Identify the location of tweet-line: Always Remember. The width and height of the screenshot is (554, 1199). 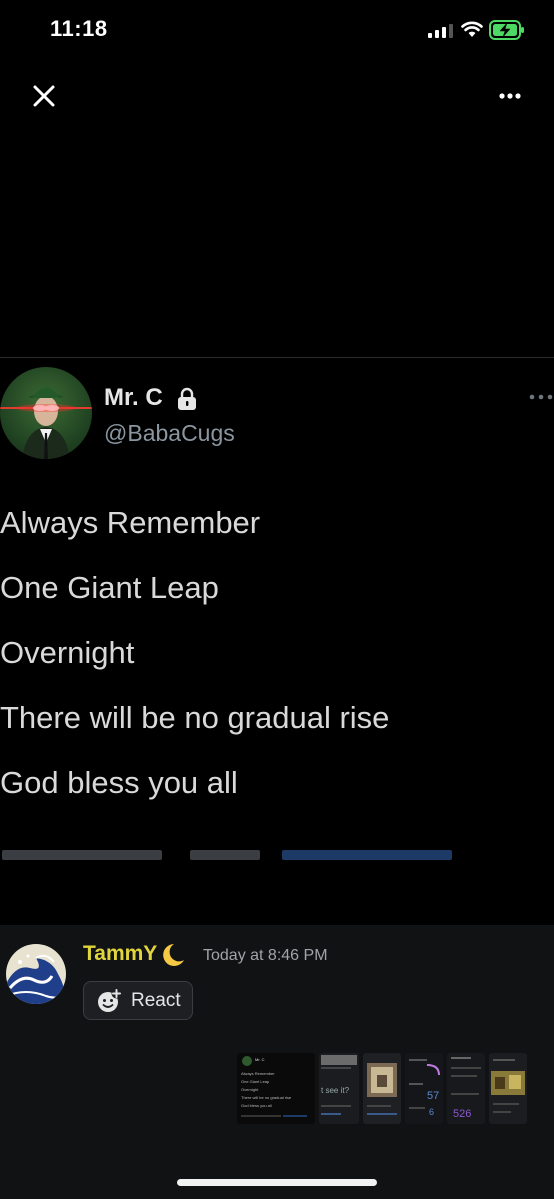
(130, 522).